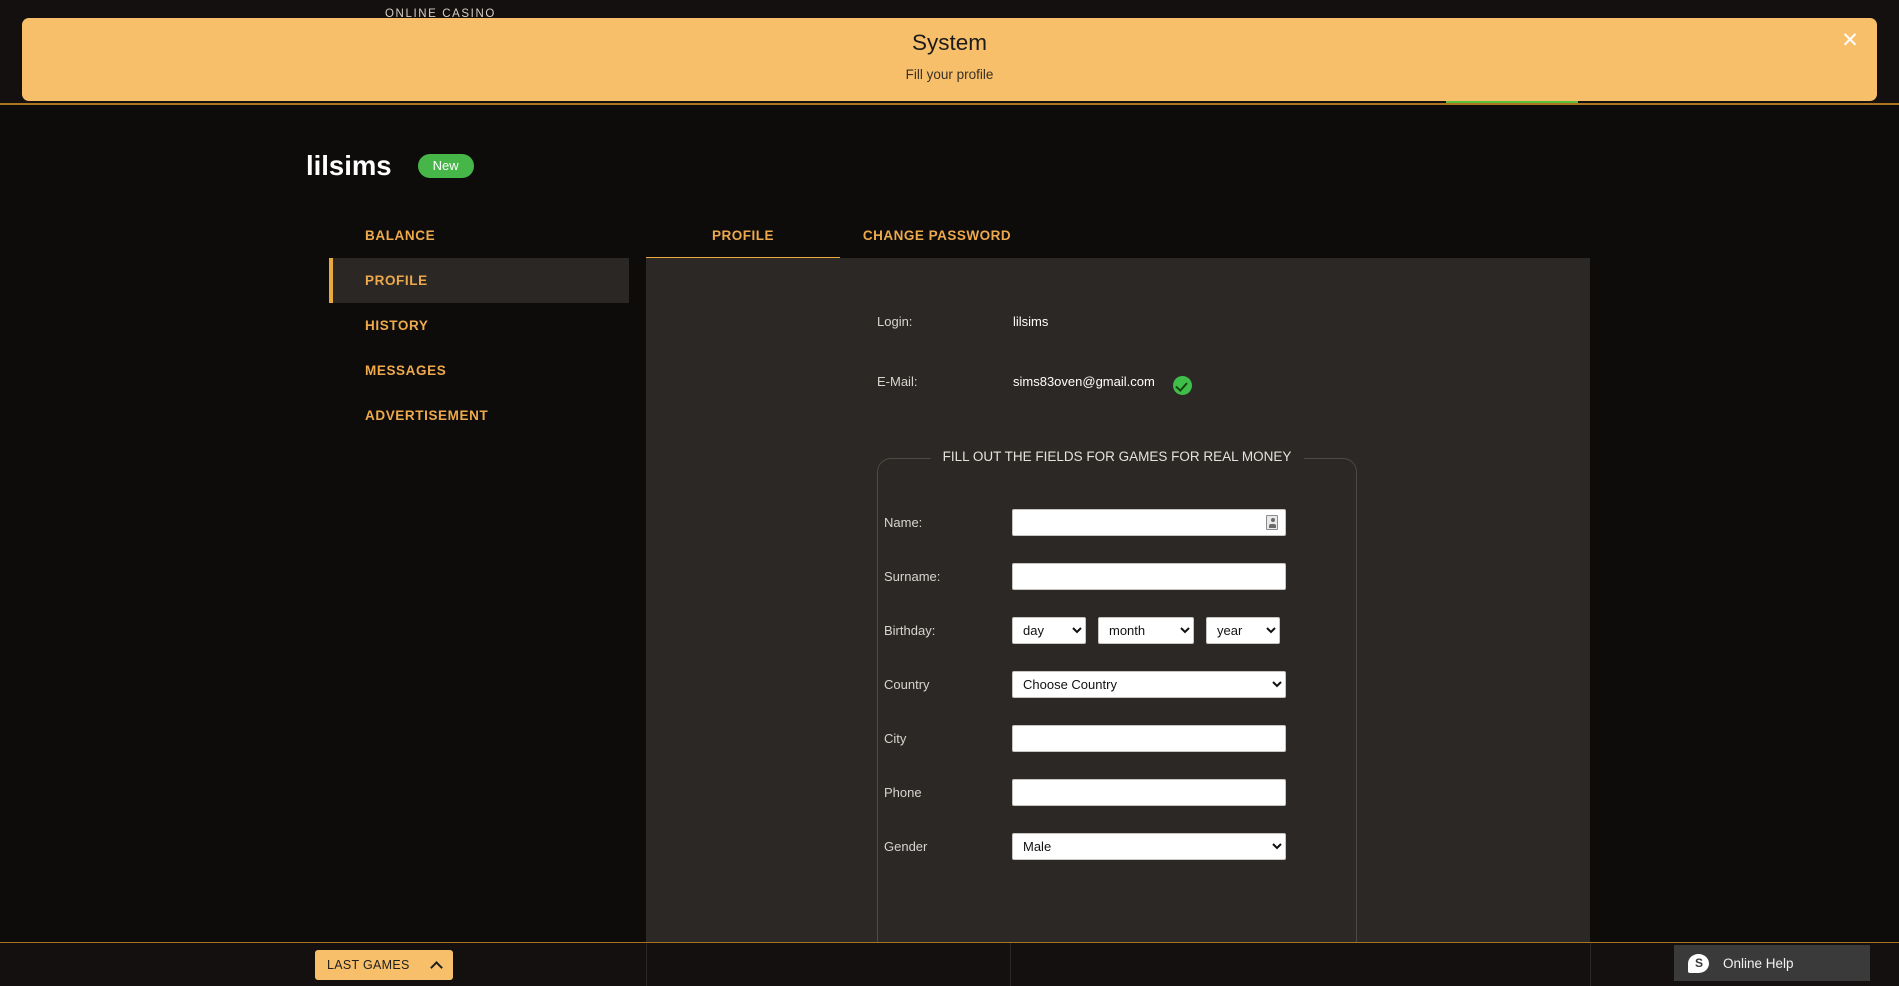 This screenshot has width=1899, height=986. Describe the element at coordinates (895, 738) in the screenshot. I see `city-label: City` at that location.